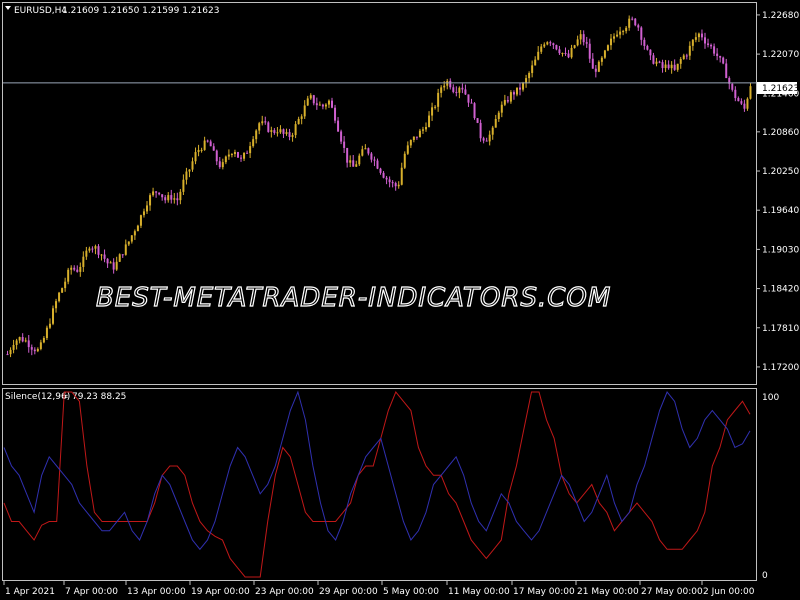 Image resolution: width=800 pixels, height=600 pixels. Describe the element at coordinates (608, 592) in the screenshot. I see `time-tick-label: 21 May 00:00` at that location.